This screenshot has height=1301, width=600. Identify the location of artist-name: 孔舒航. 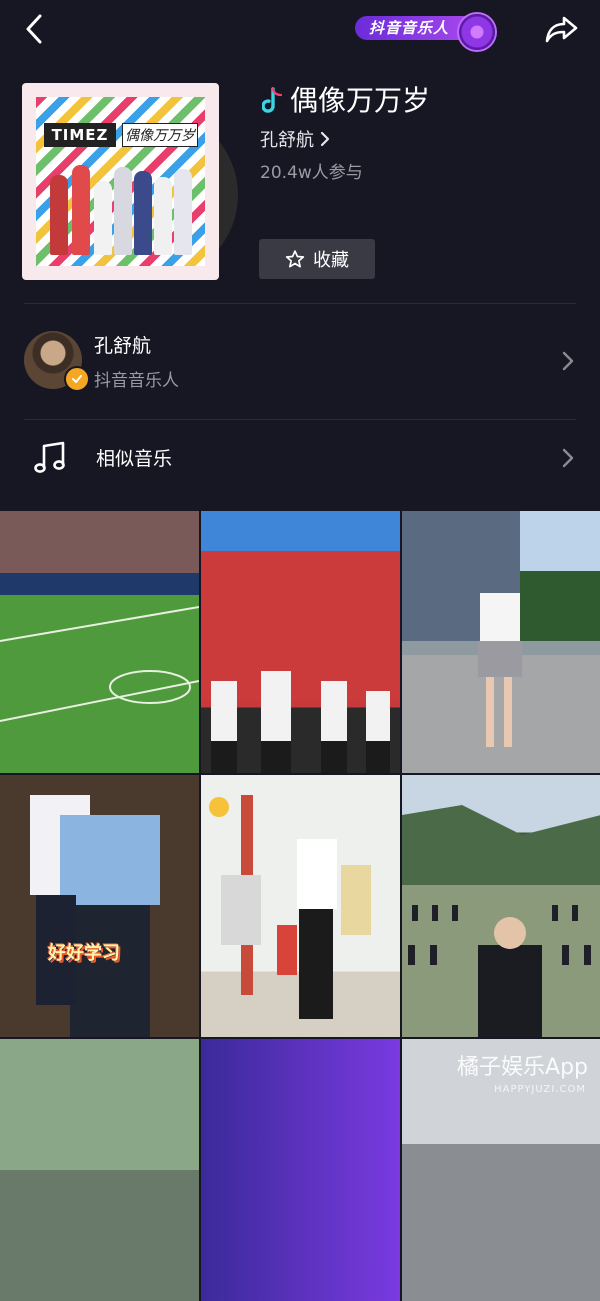
(123, 346).